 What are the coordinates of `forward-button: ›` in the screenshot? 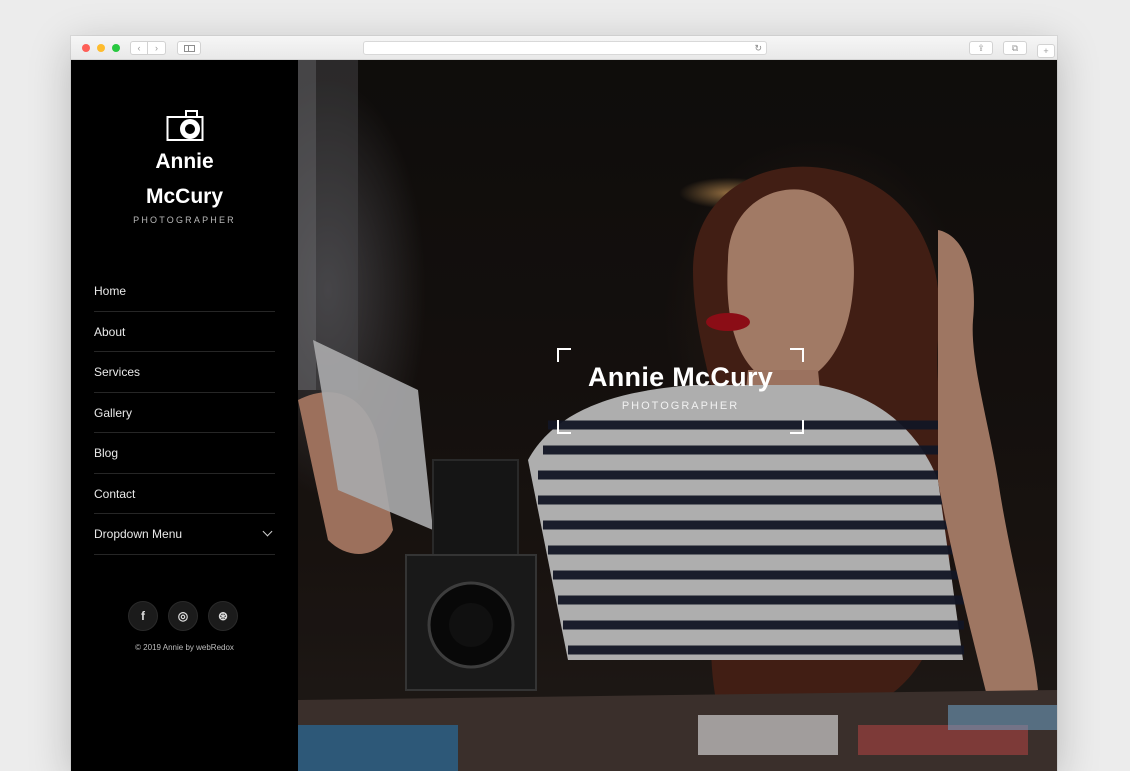 It's located at (157, 48).